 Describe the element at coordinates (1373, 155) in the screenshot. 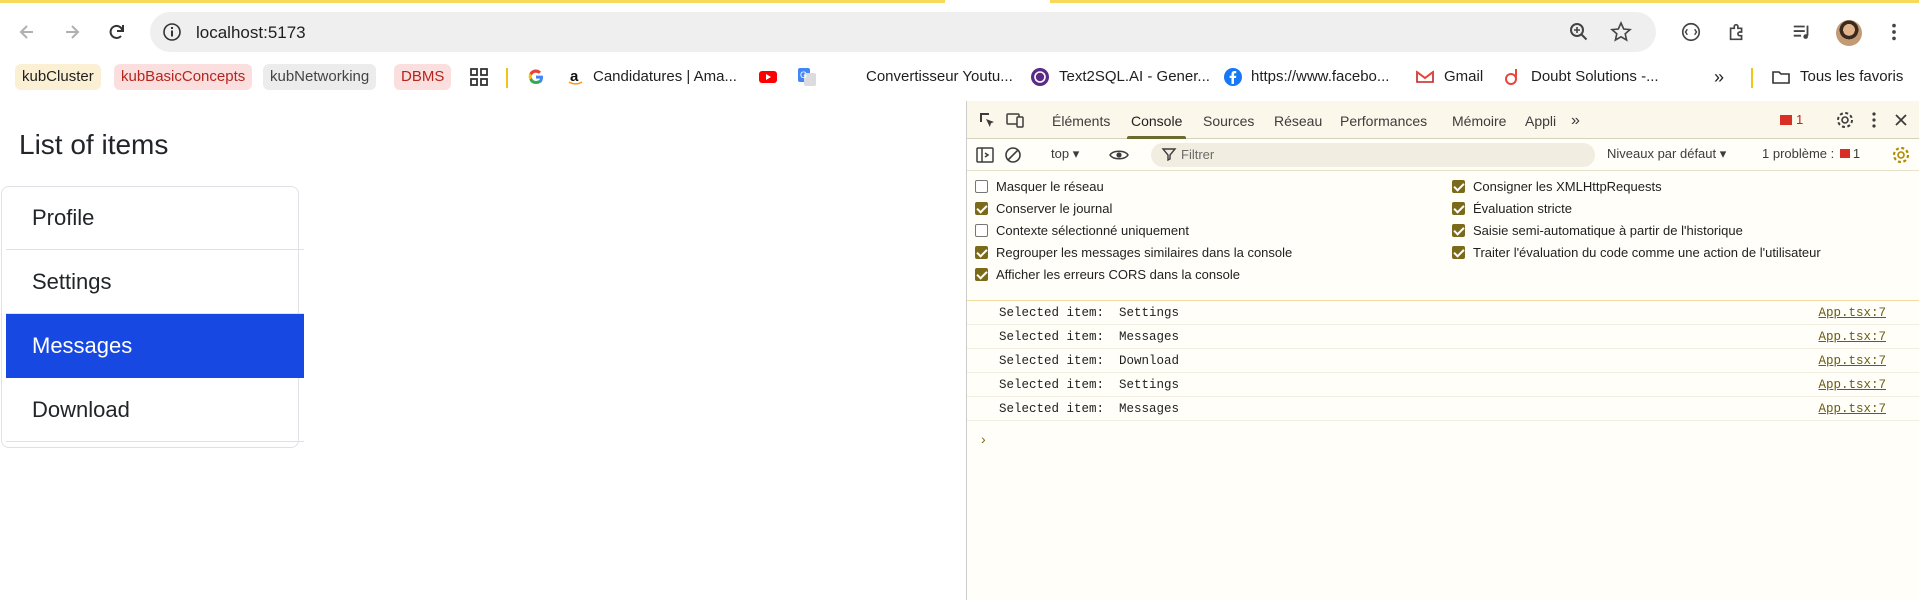

I see `console-filter-input: Filtrer` at that location.